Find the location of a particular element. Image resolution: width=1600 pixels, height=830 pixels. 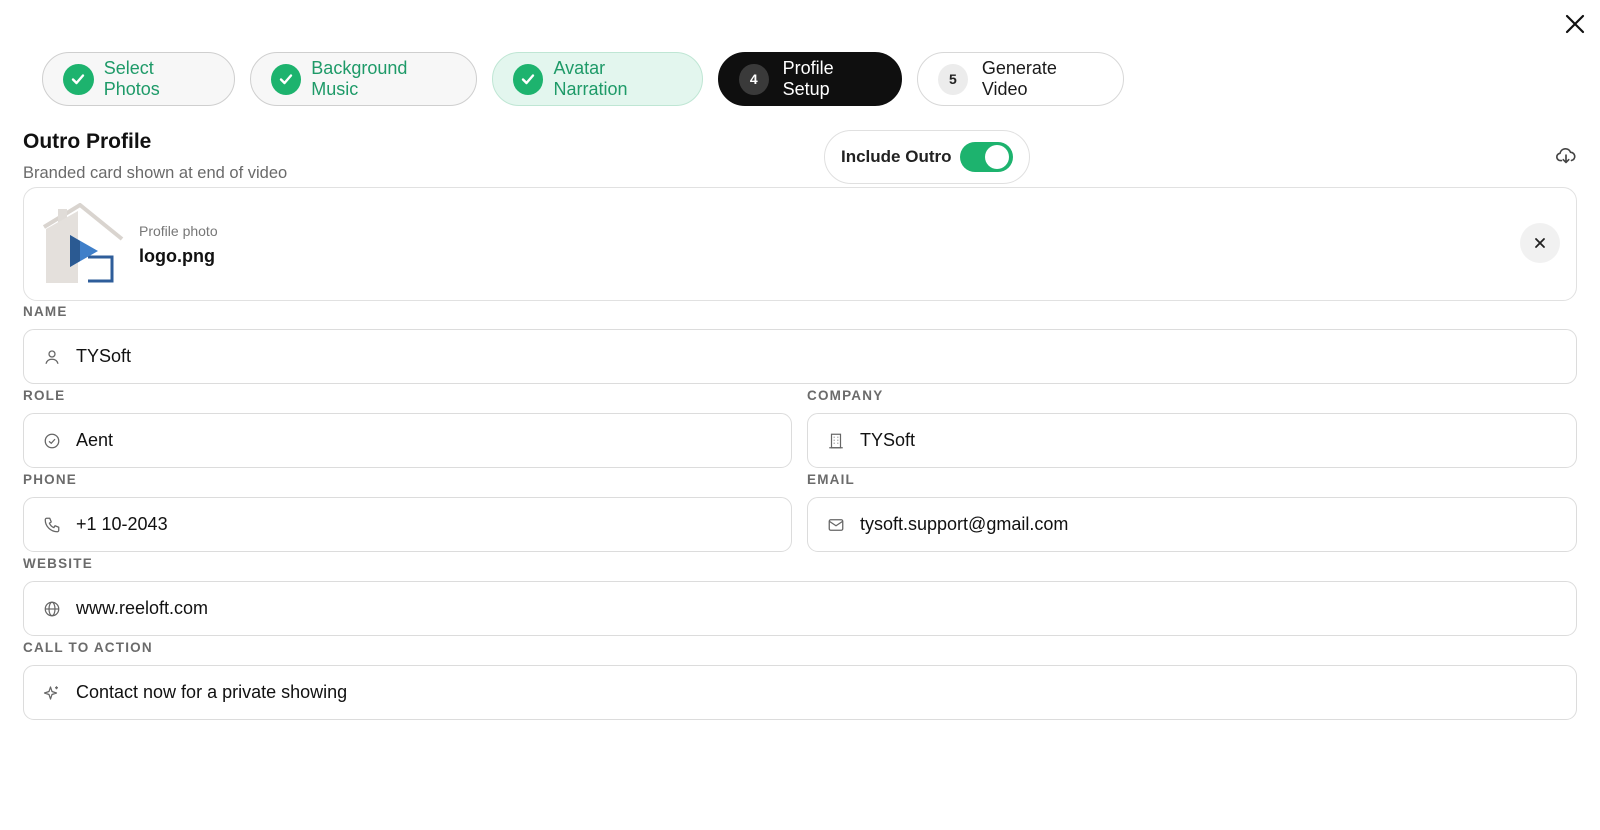

step-select-photos: Select Photos is located at coordinates (138, 79).